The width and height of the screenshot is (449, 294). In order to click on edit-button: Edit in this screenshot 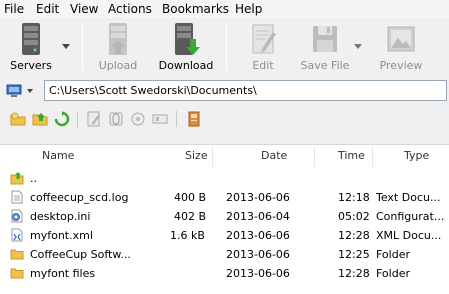, I will do `click(263, 47)`.